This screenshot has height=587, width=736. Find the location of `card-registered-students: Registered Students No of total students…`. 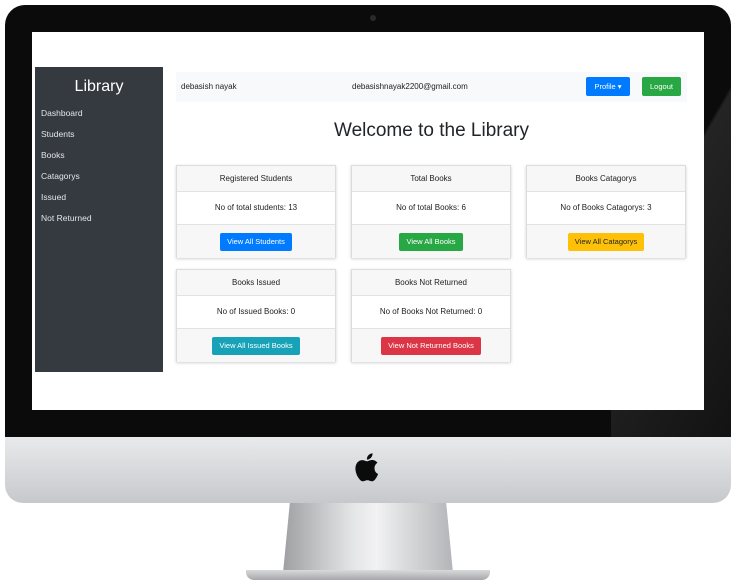

card-registered-students: Registered Students No of total students… is located at coordinates (256, 211).